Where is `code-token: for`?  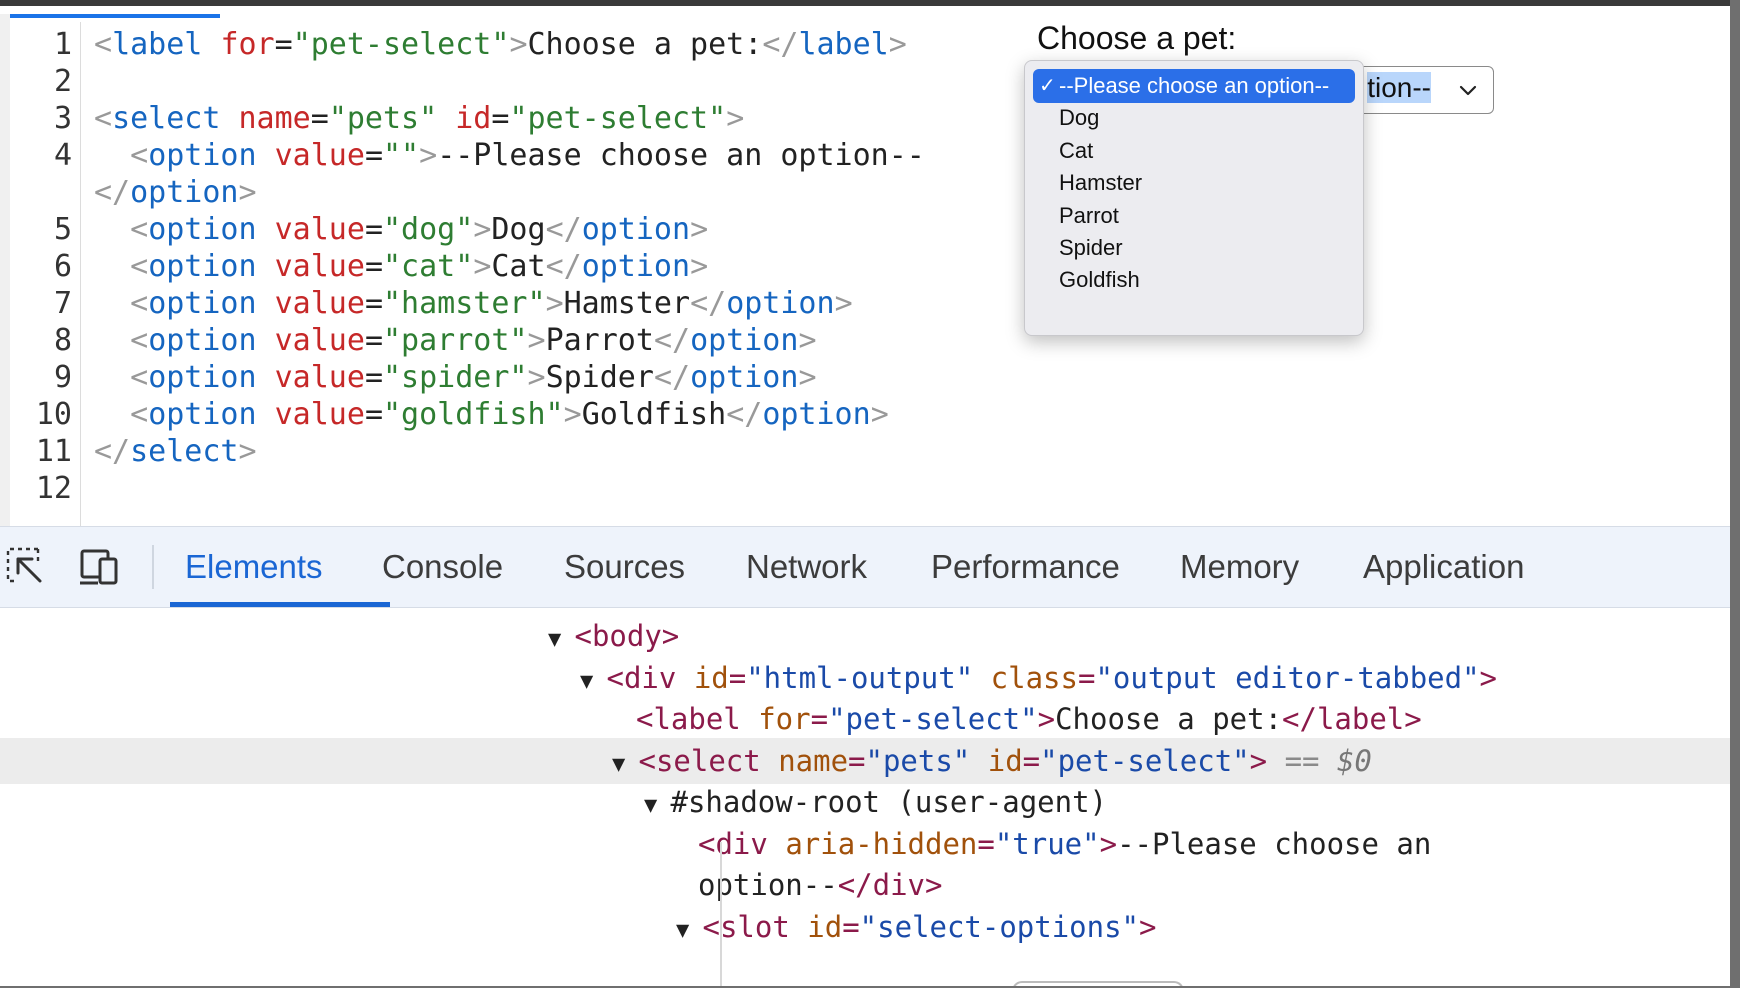 code-token: for is located at coordinates (247, 44).